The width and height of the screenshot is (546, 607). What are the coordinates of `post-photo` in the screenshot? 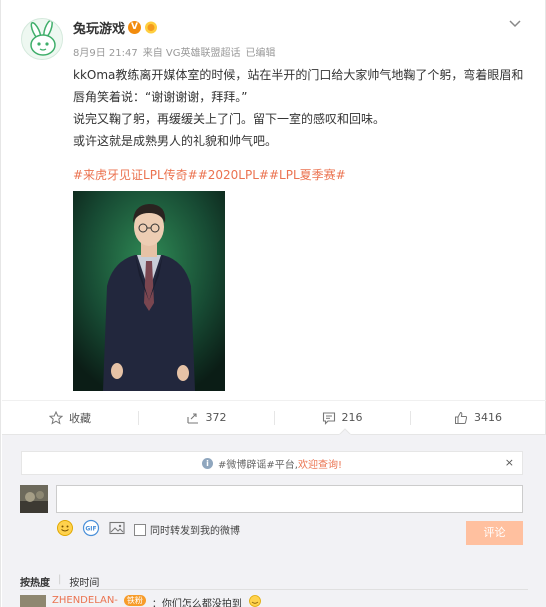 It's located at (149, 291).